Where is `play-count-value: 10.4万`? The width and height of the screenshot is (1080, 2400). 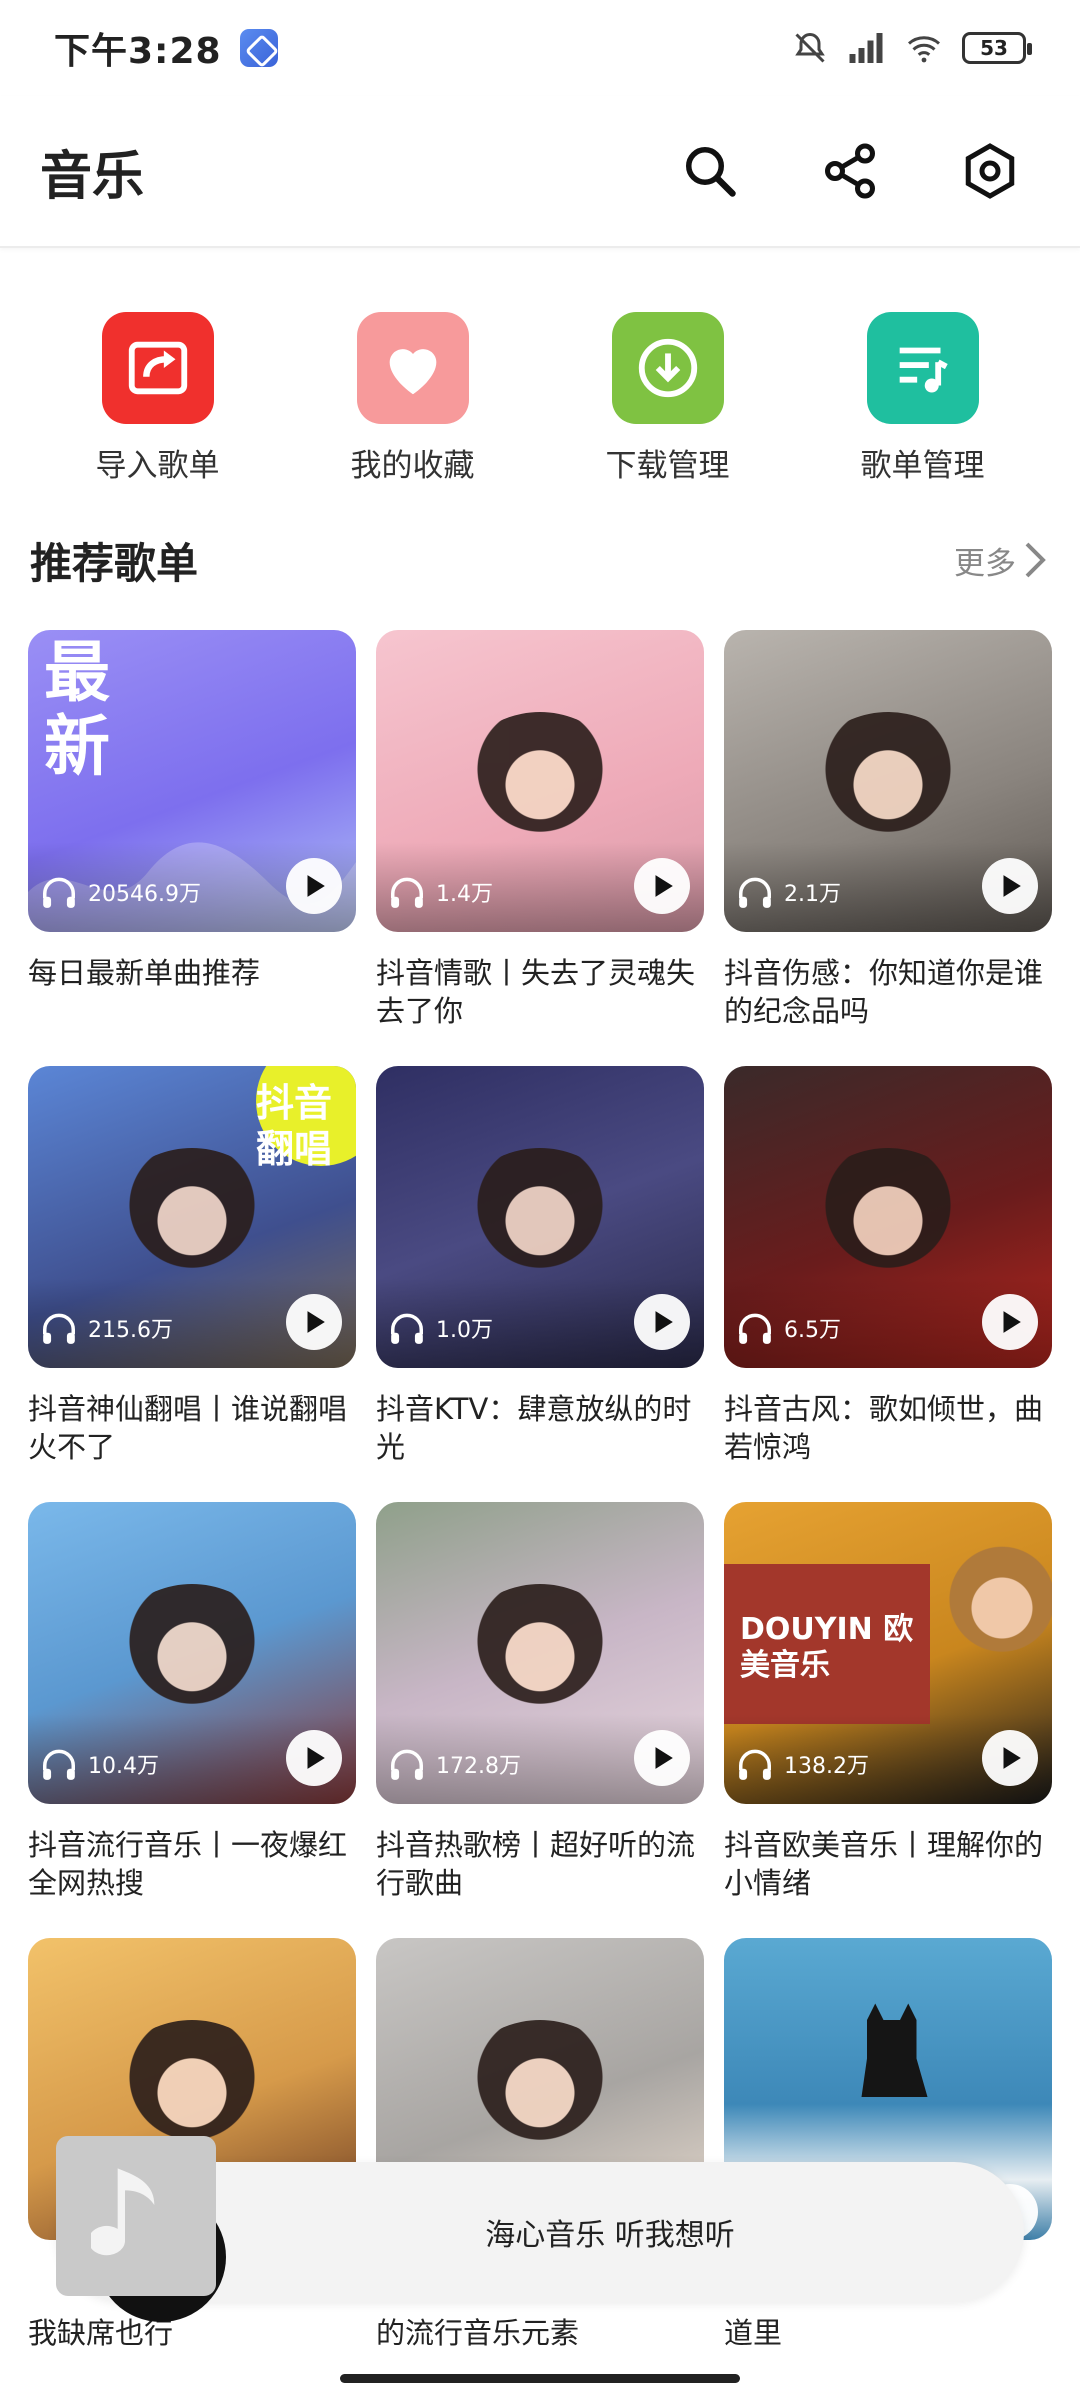 play-count-value: 10.4万 is located at coordinates (123, 1766).